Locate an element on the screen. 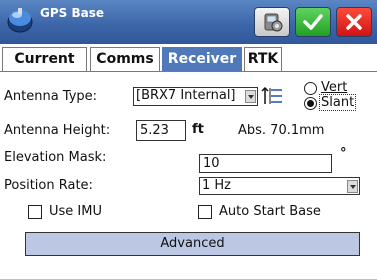 The image size is (377, 280). advanced-button: Advanced is located at coordinates (192, 244).